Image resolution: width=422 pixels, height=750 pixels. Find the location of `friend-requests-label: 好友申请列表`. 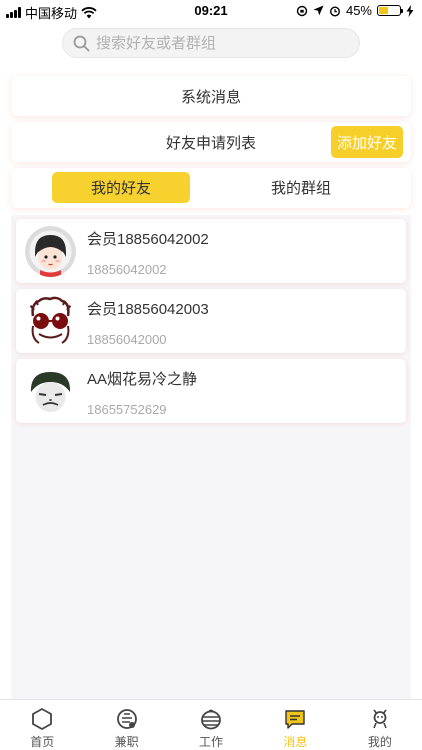

friend-requests-label: 好友申请列表 is located at coordinates (210, 143).